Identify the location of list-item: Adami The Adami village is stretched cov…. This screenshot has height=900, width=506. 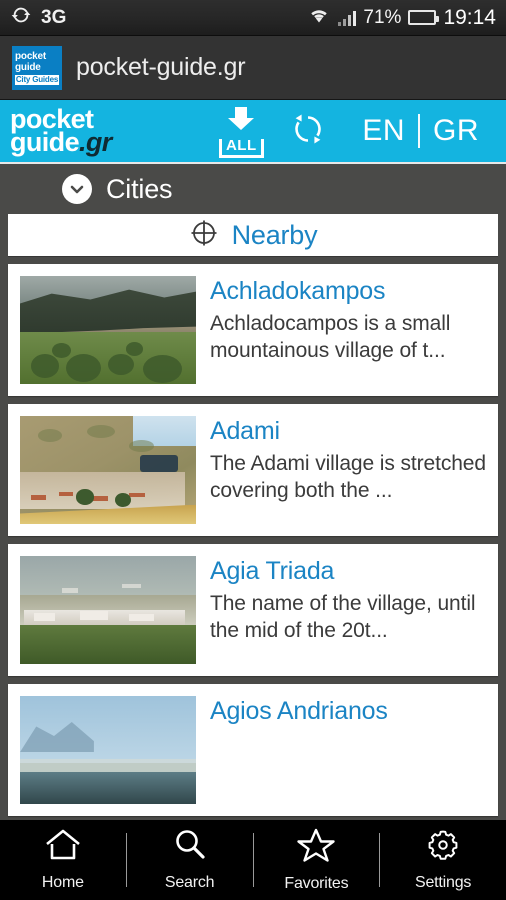
(253, 470).